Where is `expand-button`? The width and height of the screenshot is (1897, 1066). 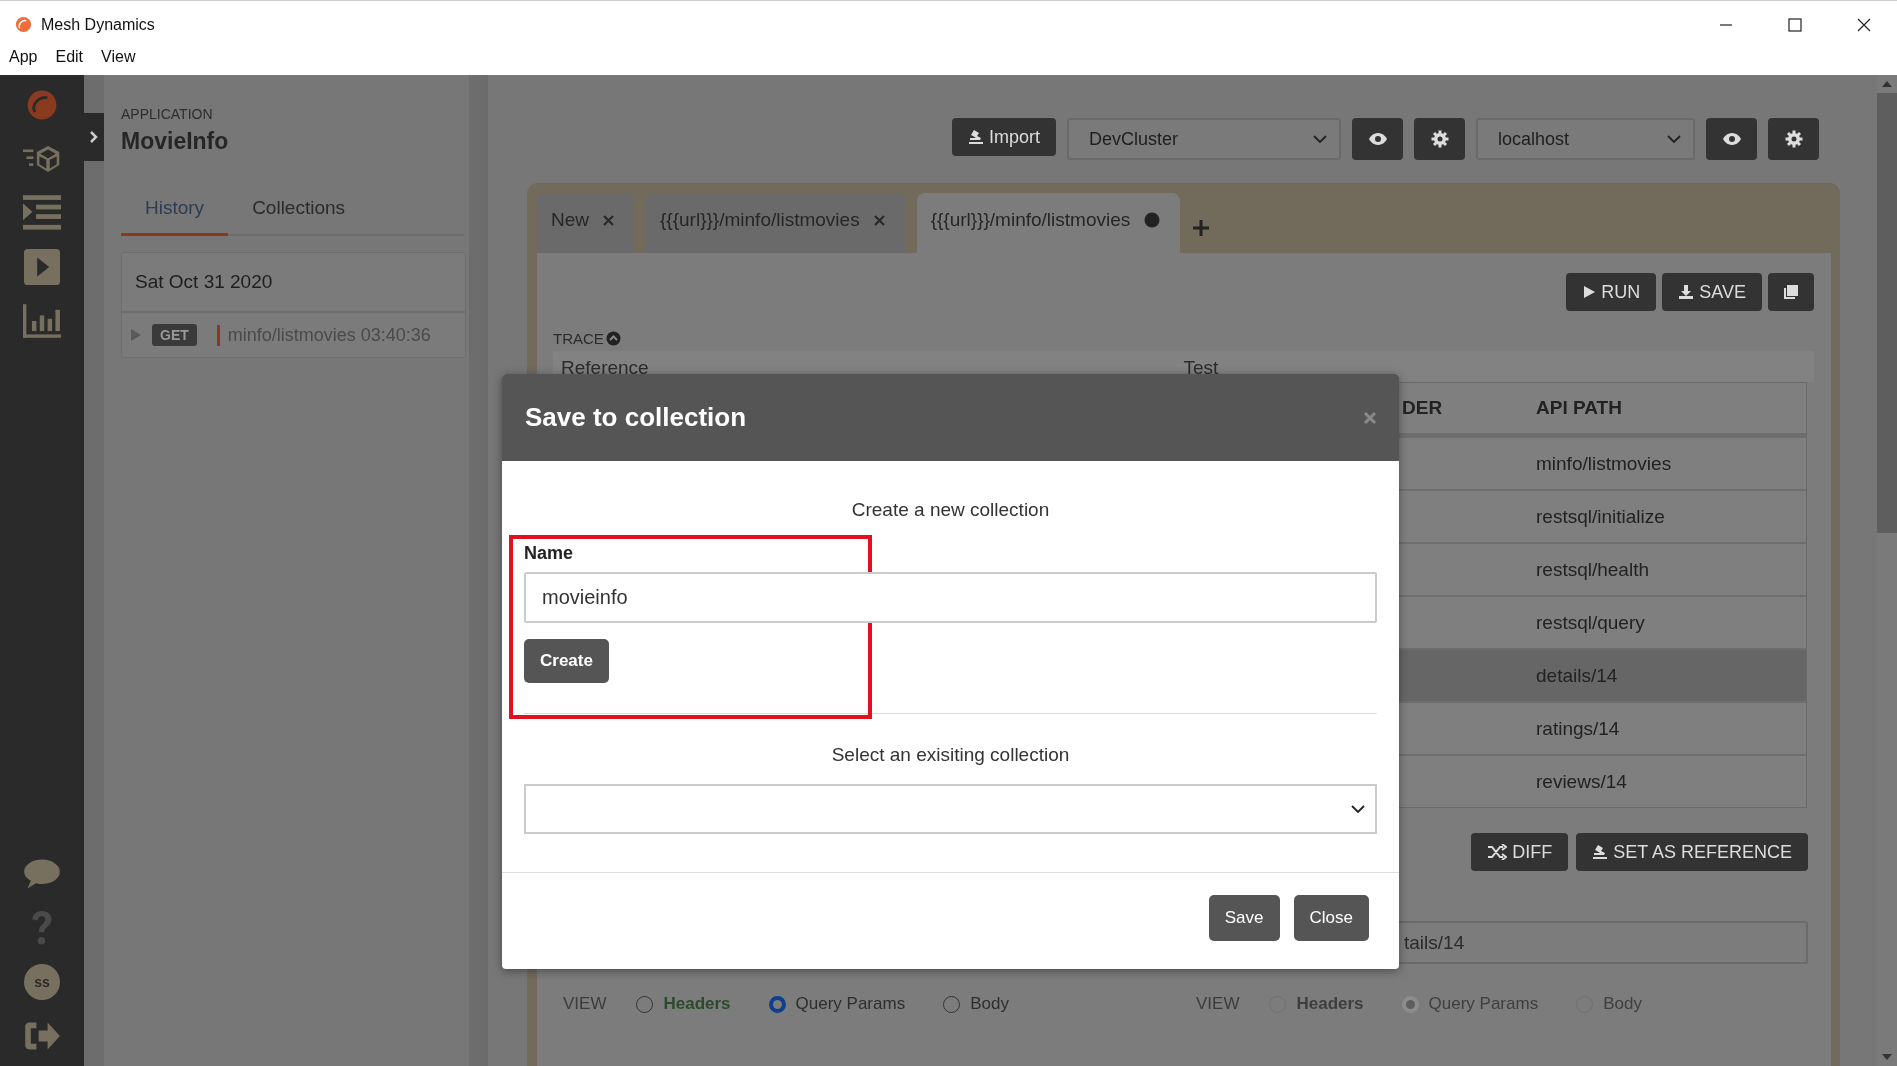 expand-button is located at coordinates (94, 137).